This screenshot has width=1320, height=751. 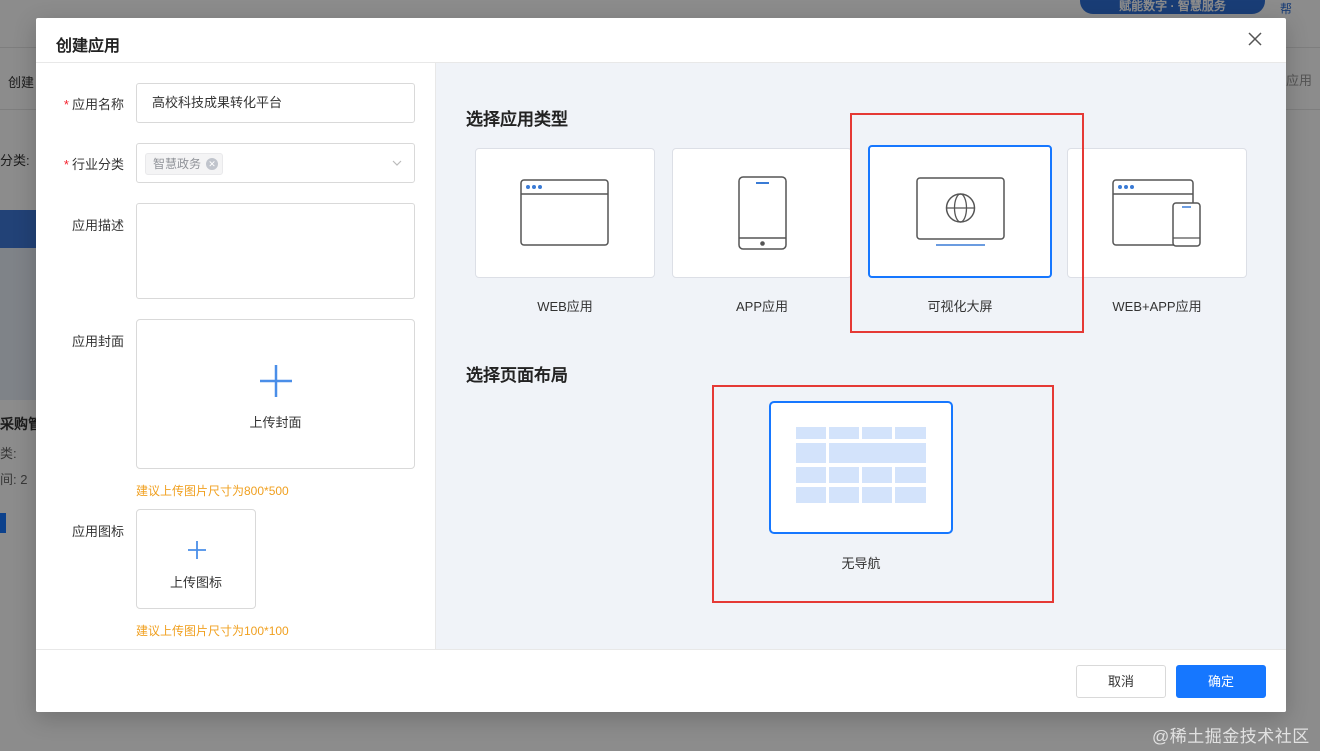 What do you see at coordinates (212, 631) in the screenshot?
I see `icon-hint: 建议上传图片尺寸为100*100` at bounding box center [212, 631].